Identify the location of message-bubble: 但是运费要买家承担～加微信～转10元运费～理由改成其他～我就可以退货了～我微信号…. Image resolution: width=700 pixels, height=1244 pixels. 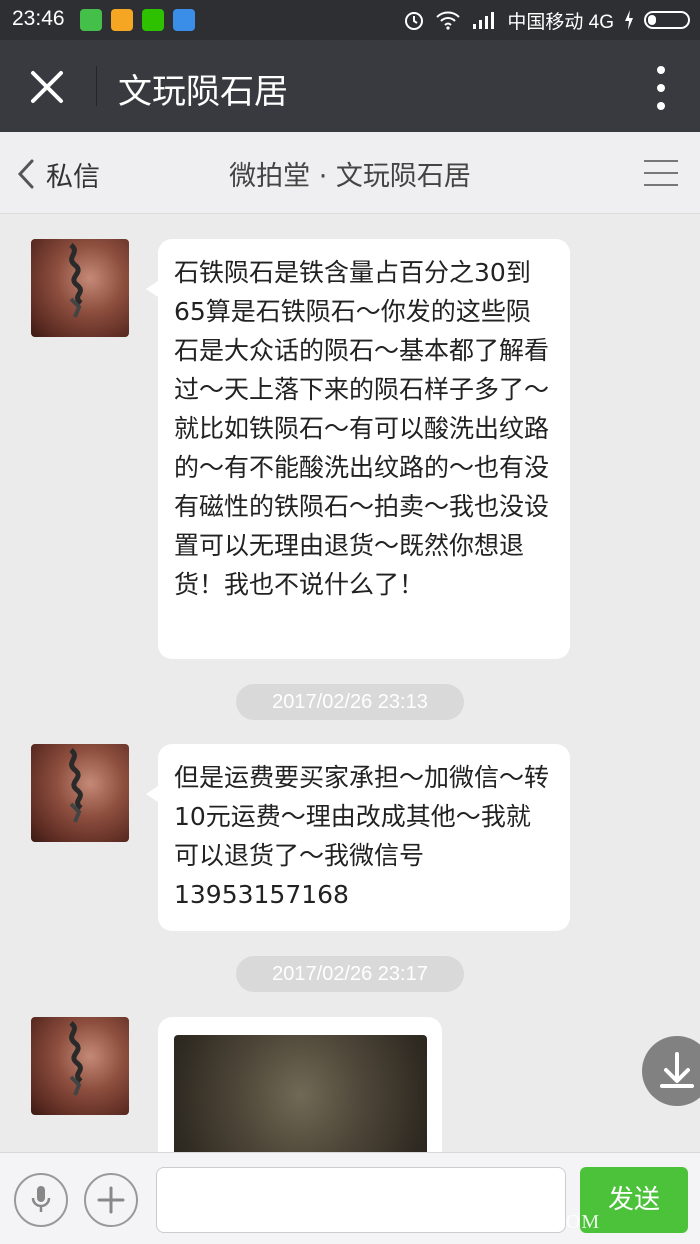
(358, 837).